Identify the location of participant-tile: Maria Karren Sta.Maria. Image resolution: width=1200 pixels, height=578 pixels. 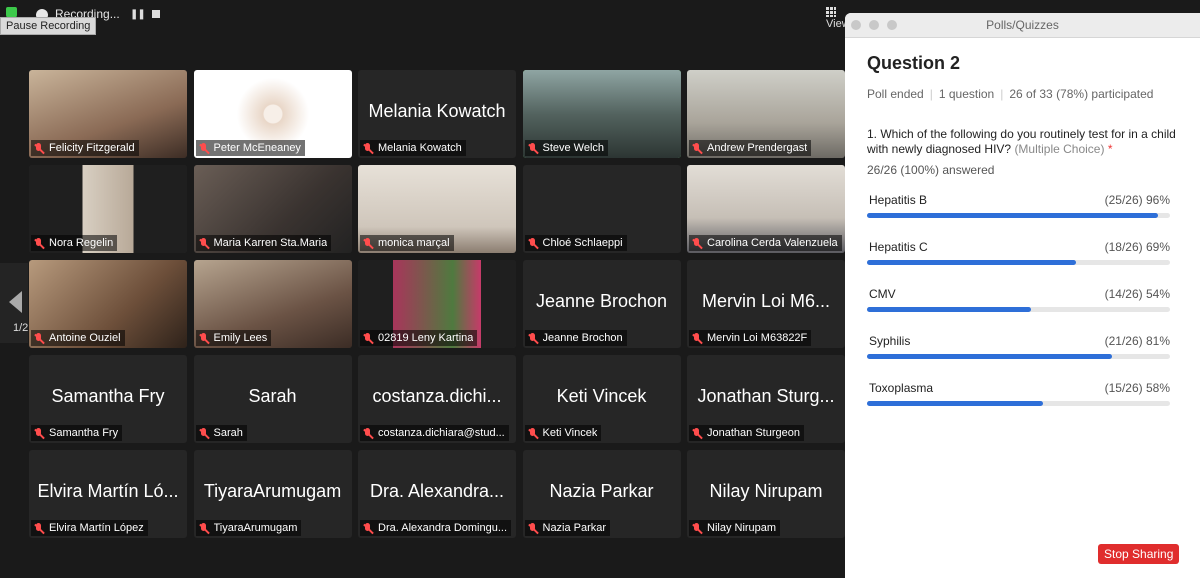
(272, 209).